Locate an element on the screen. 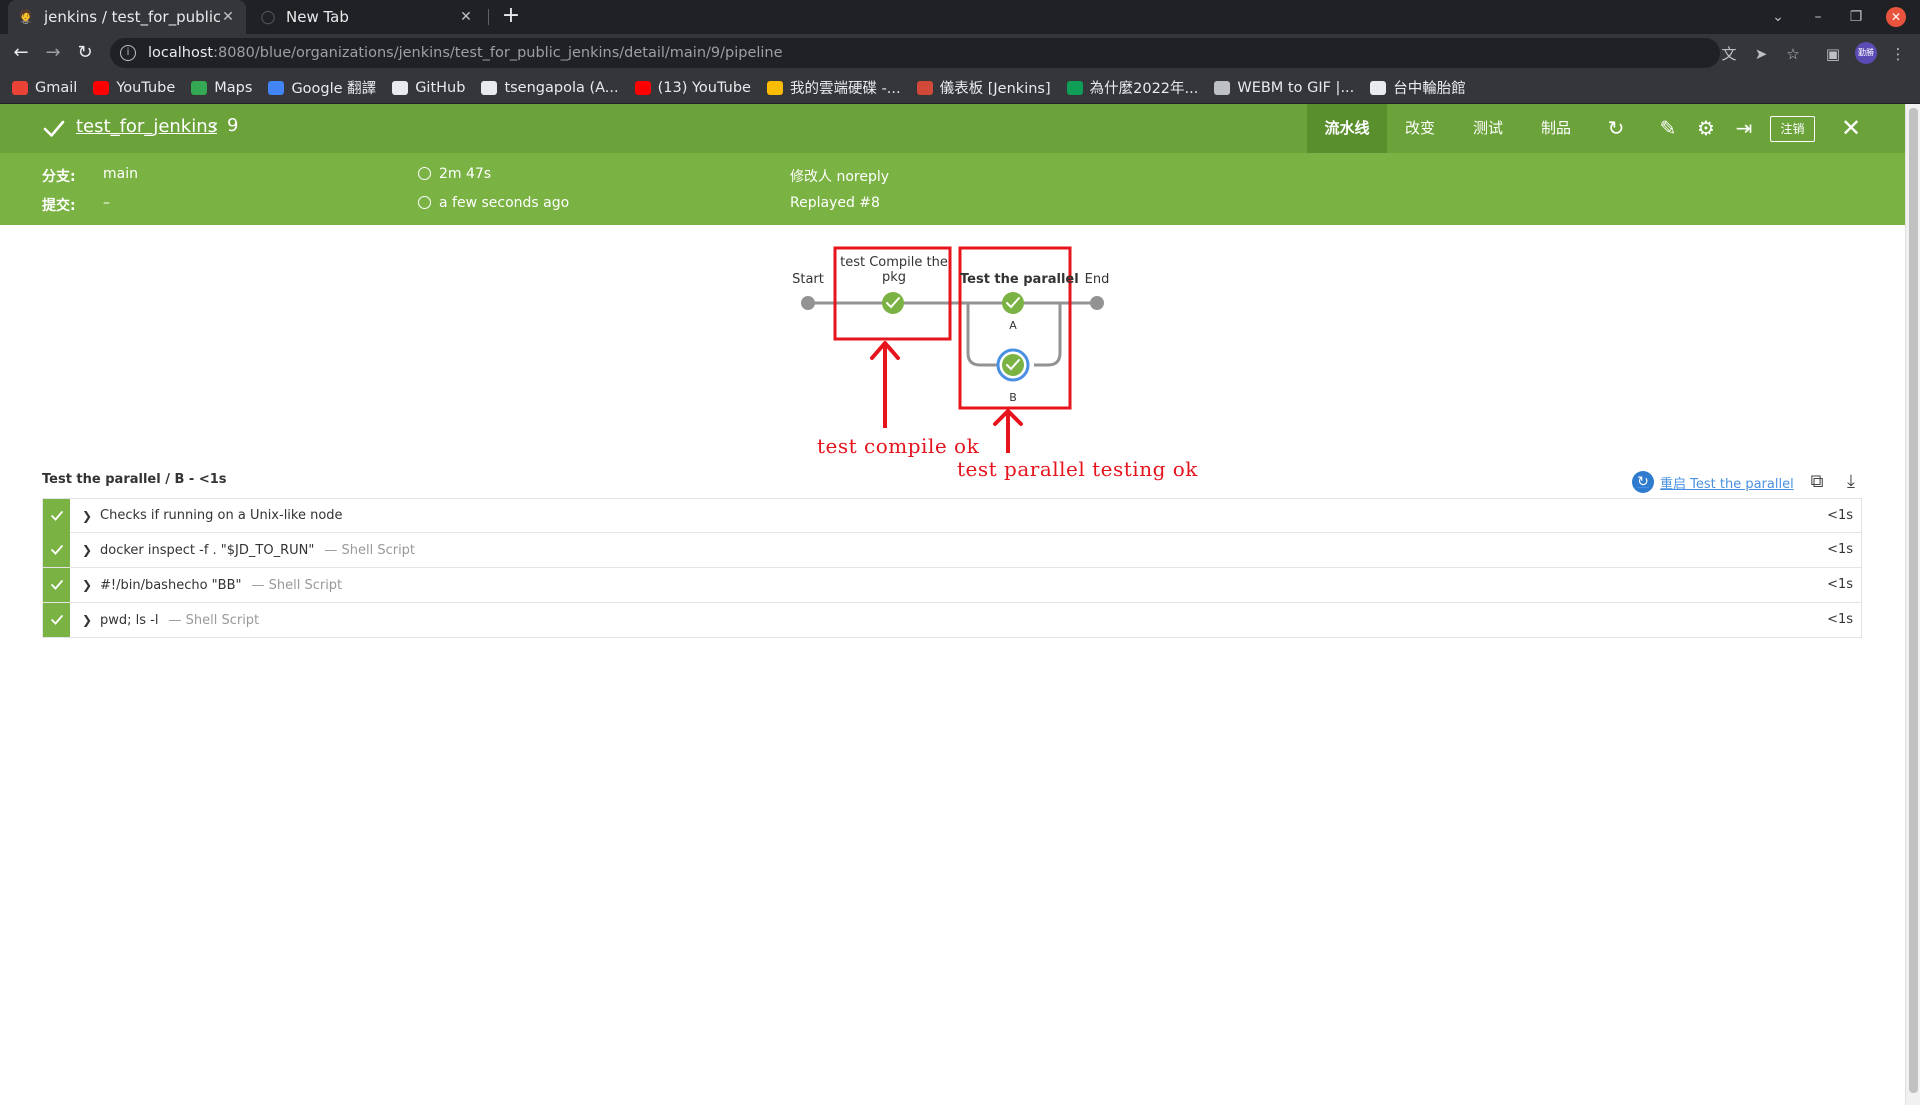 The image size is (1920, 1105). bookmark-item: GitHub is located at coordinates (428, 88).